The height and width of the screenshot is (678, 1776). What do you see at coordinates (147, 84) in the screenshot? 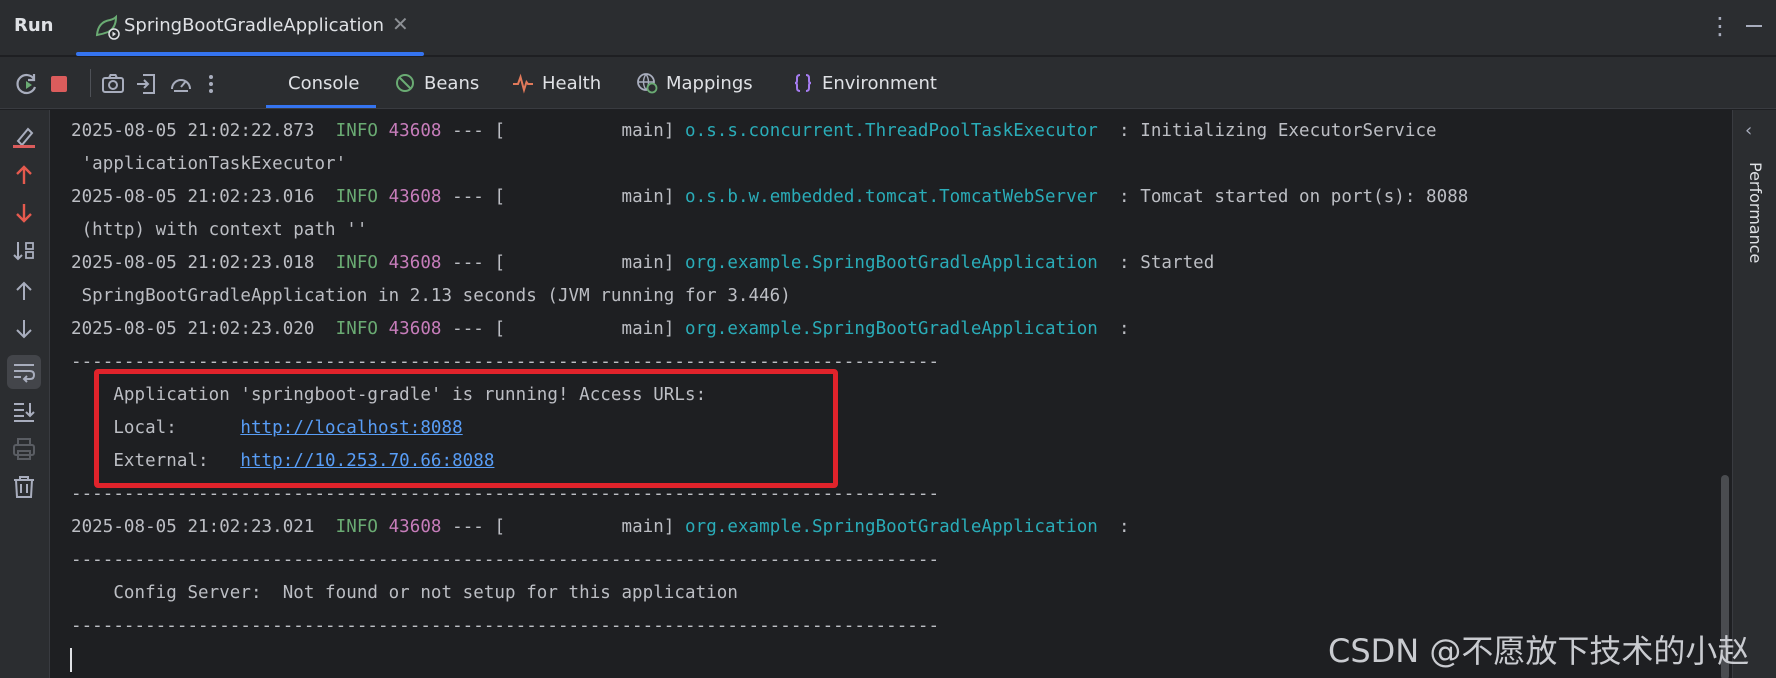
I see `export-icon` at bounding box center [147, 84].